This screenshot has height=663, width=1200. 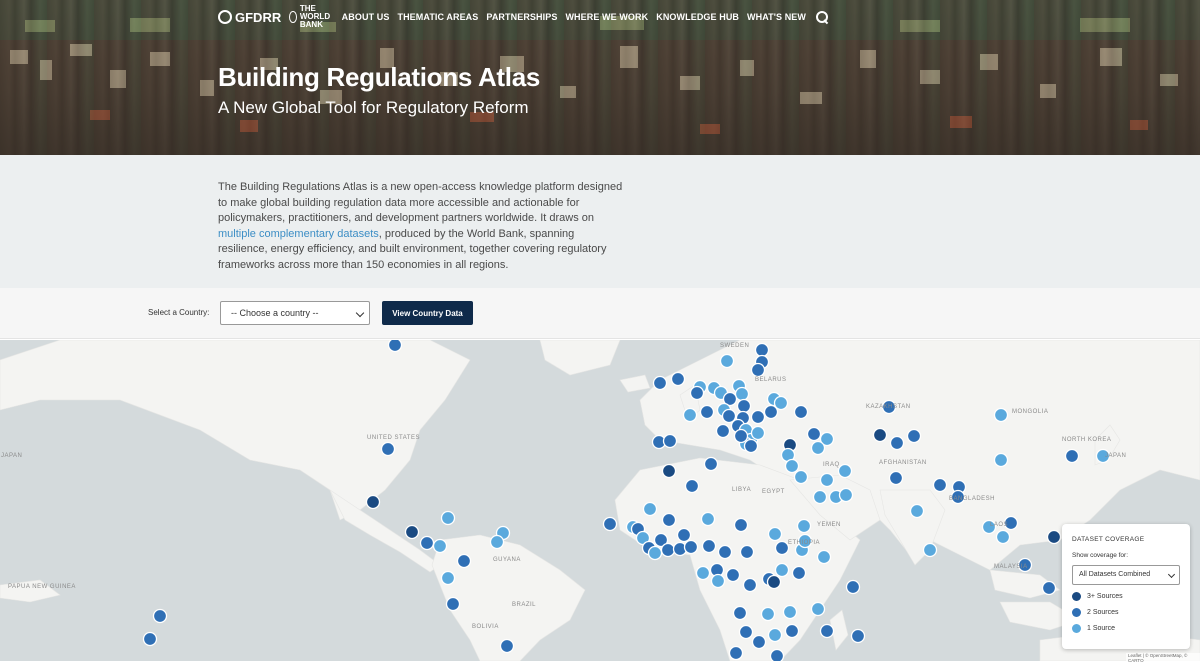 I want to click on nav-whats-new: WHAT'S NEW, so click(x=776, y=17).